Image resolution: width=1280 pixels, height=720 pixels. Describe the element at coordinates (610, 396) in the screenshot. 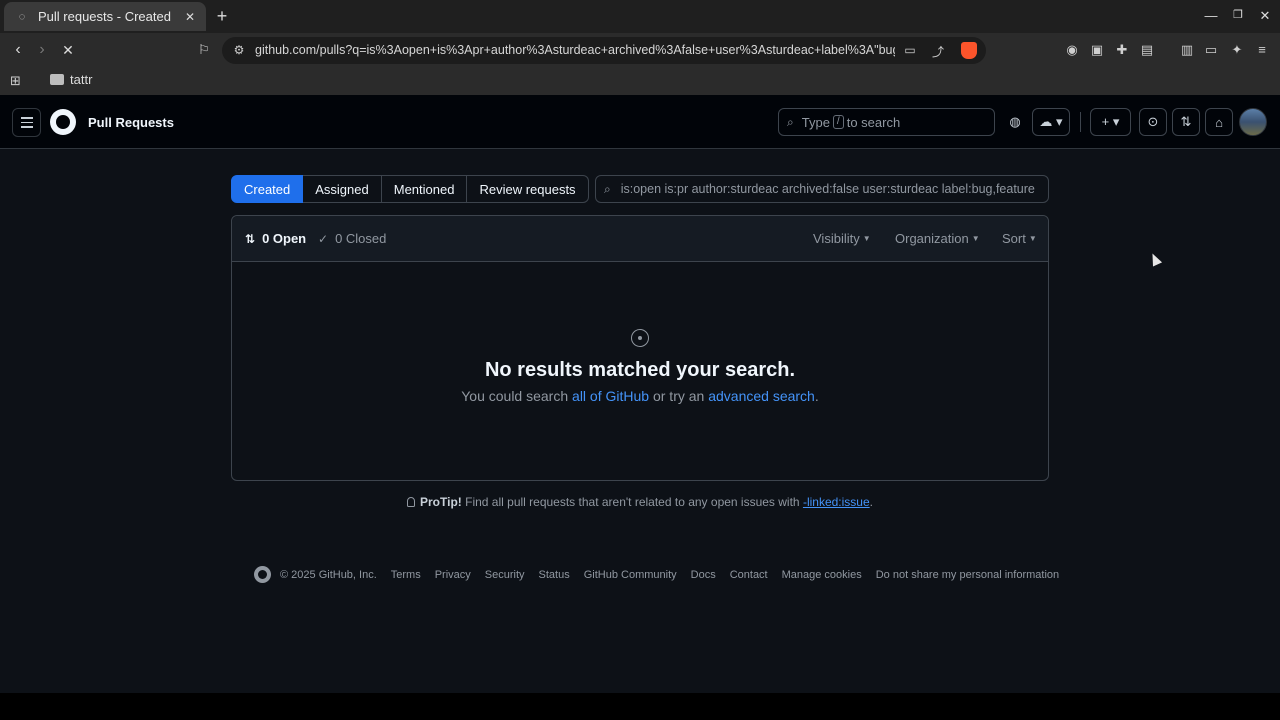

I see `all-of-github-link: all of GitHub` at that location.